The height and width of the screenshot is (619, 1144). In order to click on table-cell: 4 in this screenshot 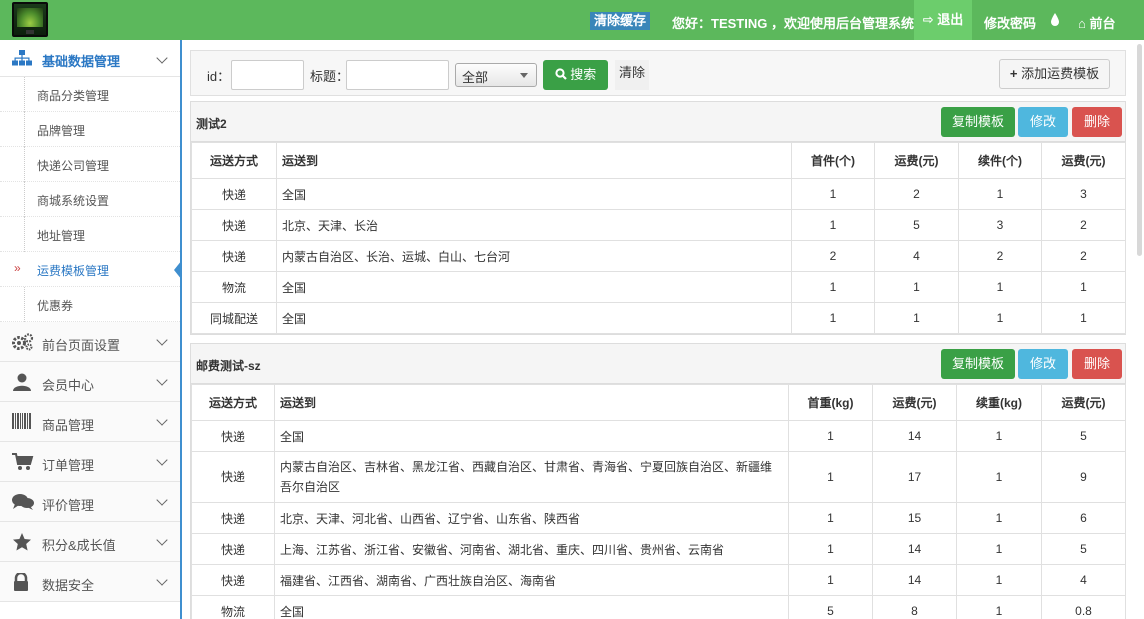, I will do `click(1083, 580)`.